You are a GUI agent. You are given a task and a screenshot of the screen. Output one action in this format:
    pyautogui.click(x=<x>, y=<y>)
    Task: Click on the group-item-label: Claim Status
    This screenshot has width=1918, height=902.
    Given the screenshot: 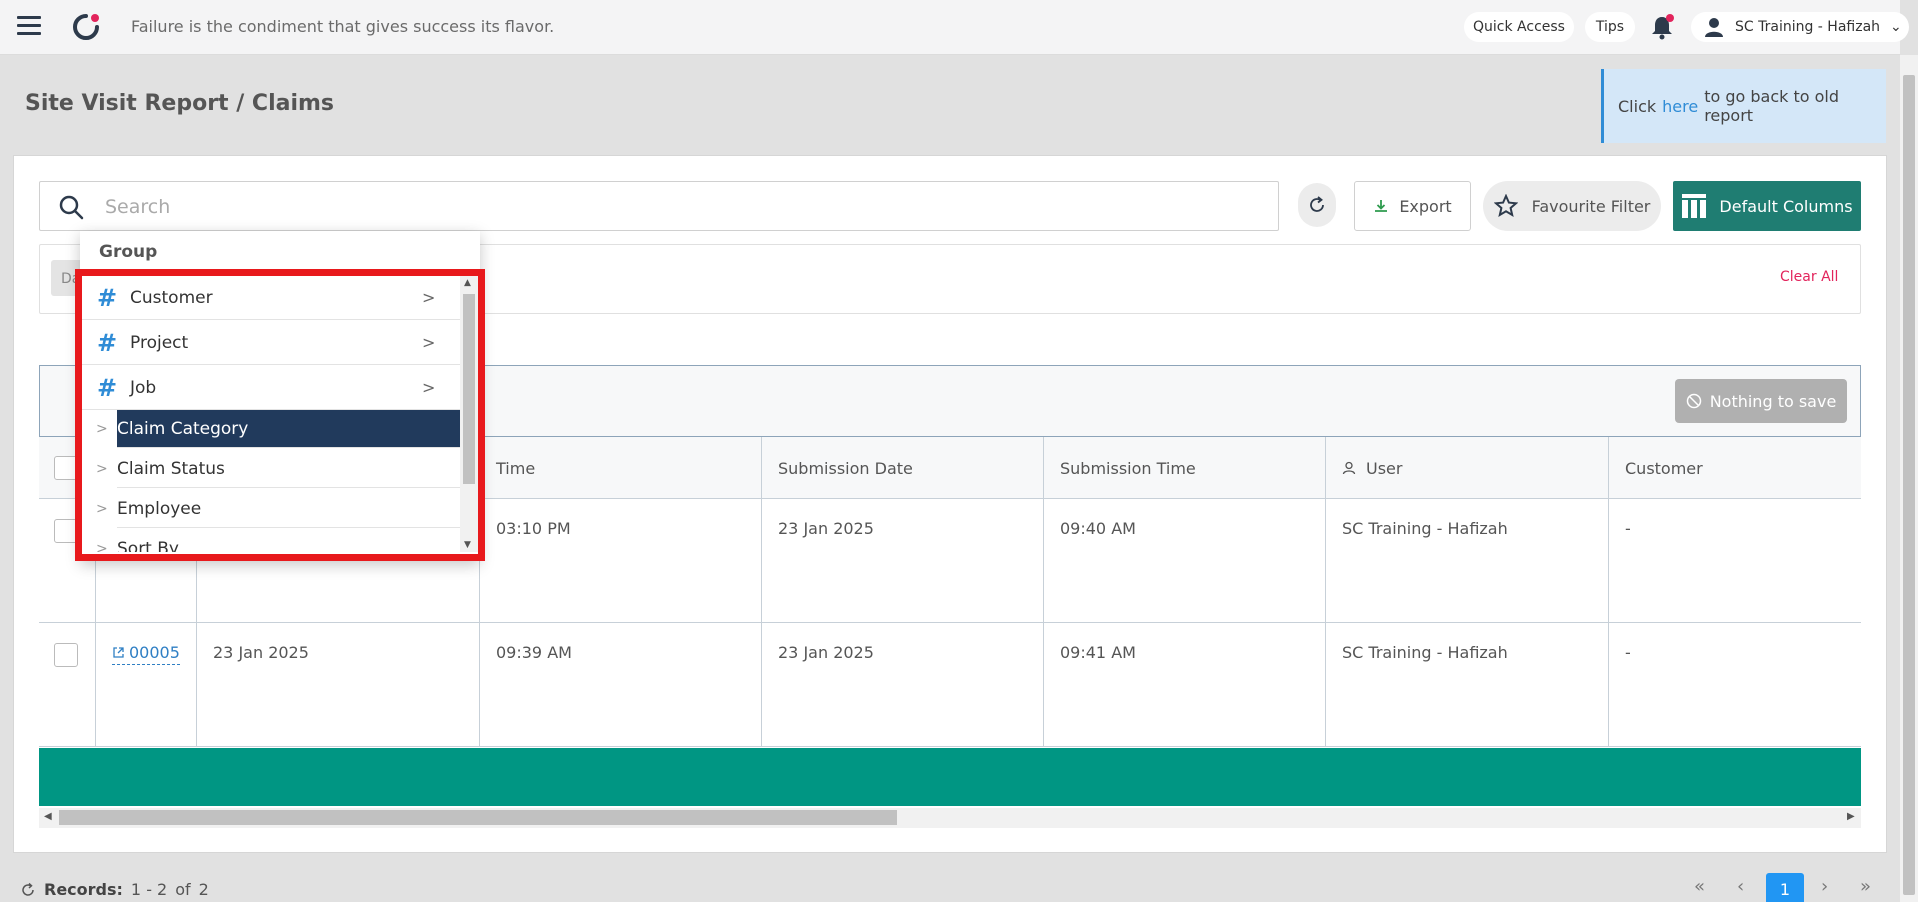 What is the action you would take?
    pyautogui.click(x=288, y=469)
    